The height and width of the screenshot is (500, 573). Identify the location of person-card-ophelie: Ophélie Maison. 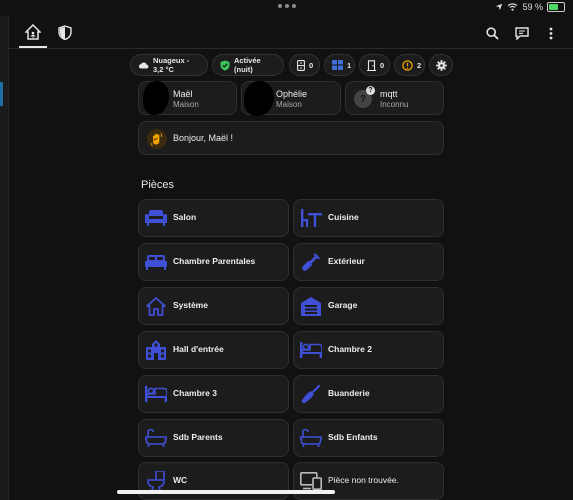
(291, 98).